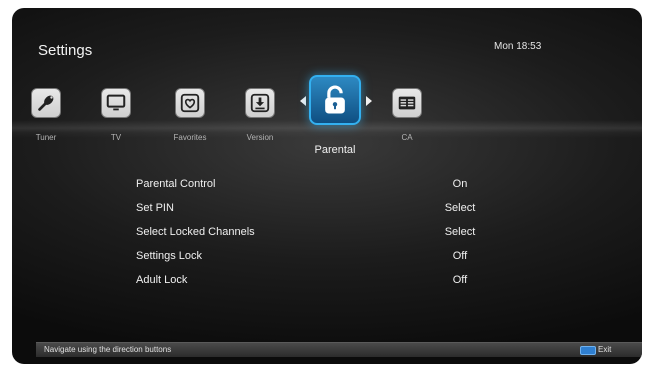  I want to click on download-icon, so click(260, 103).